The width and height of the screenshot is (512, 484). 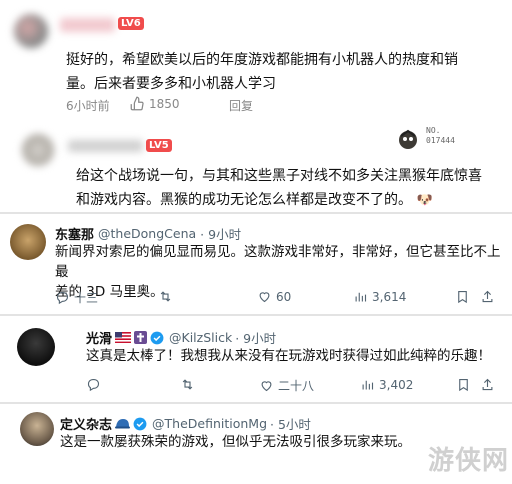 I want to click on comment-text-line2: 量。后来者要多多和小机器人学习, so click(x=171, y=84).